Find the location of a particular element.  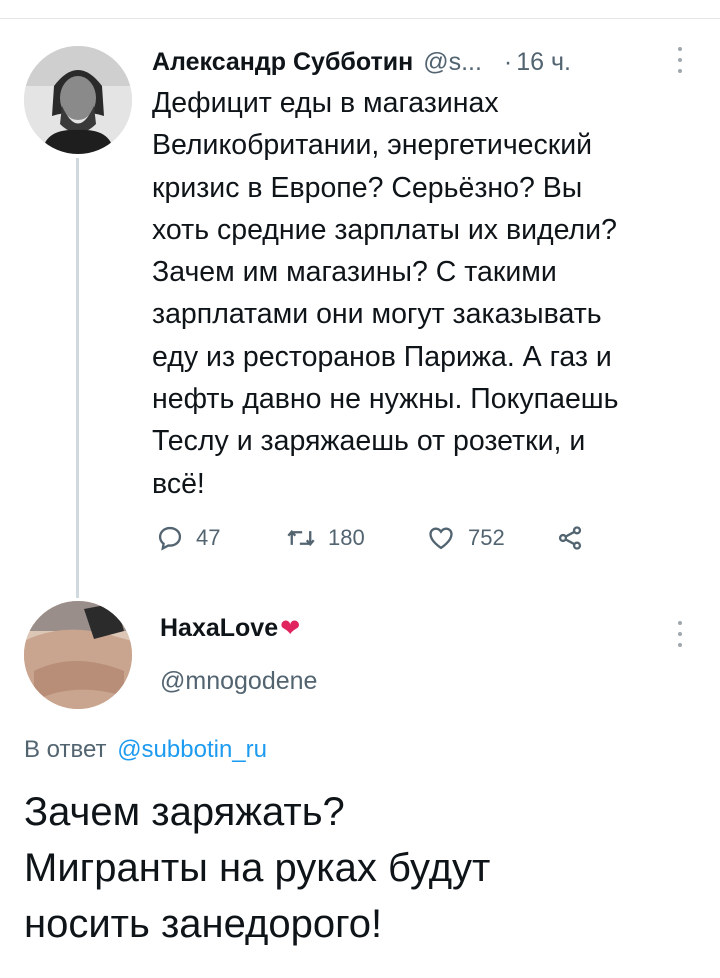

tweet-header: Александр Субботин @s... · 16 ч. is located at coordinates (422, 62).